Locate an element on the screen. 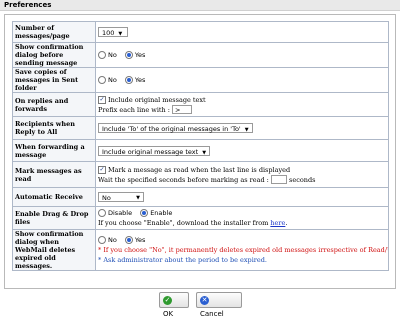 This screenshot has height=321, width=400. ok-button: ✓OK is located at coordinates (174, 305).